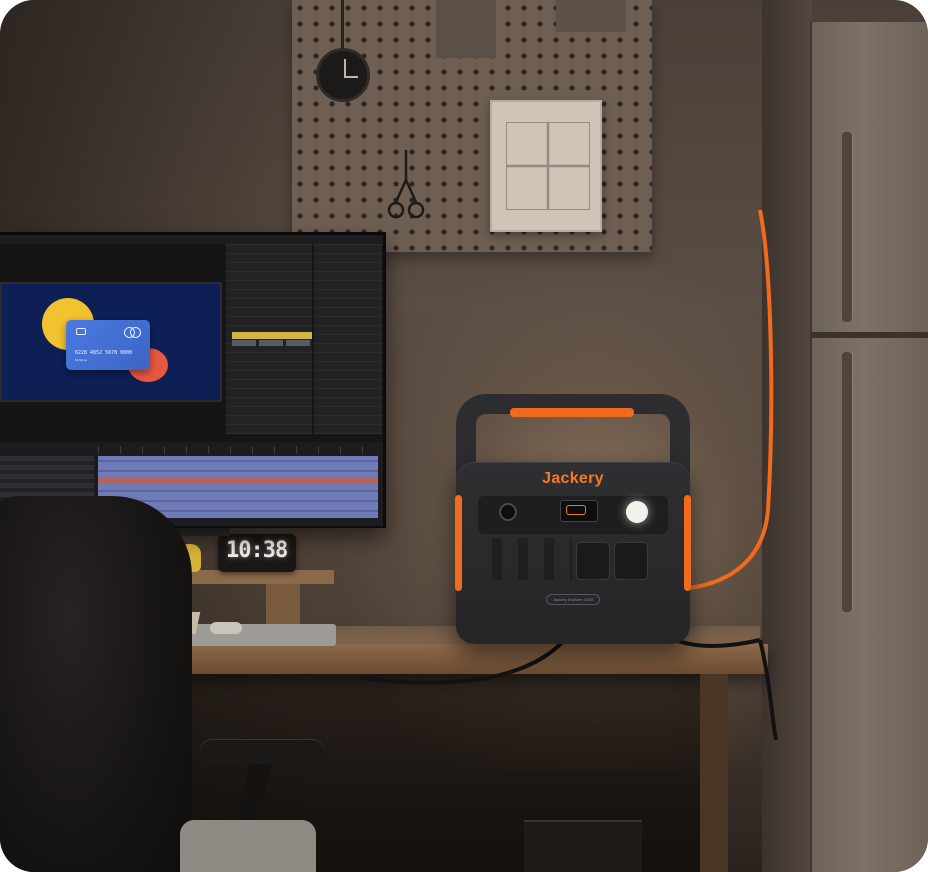  What do you see at coordinates (687, 543) in the screenshot?
I see `side-bumper-right` at bounding box center [687, 543].